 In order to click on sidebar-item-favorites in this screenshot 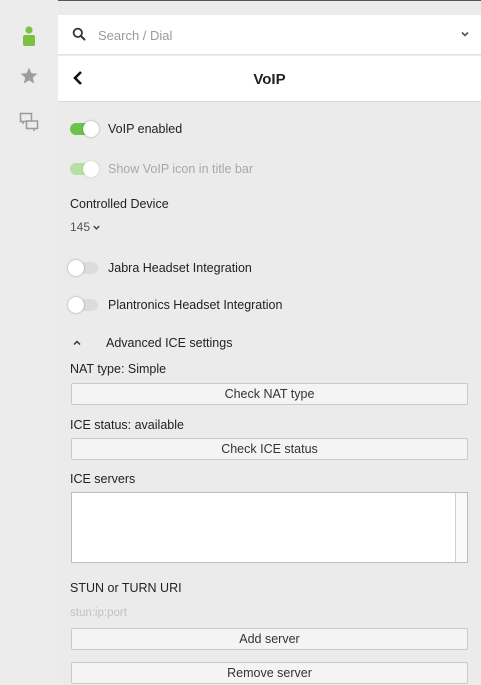, I will do `click(29, 76)`.